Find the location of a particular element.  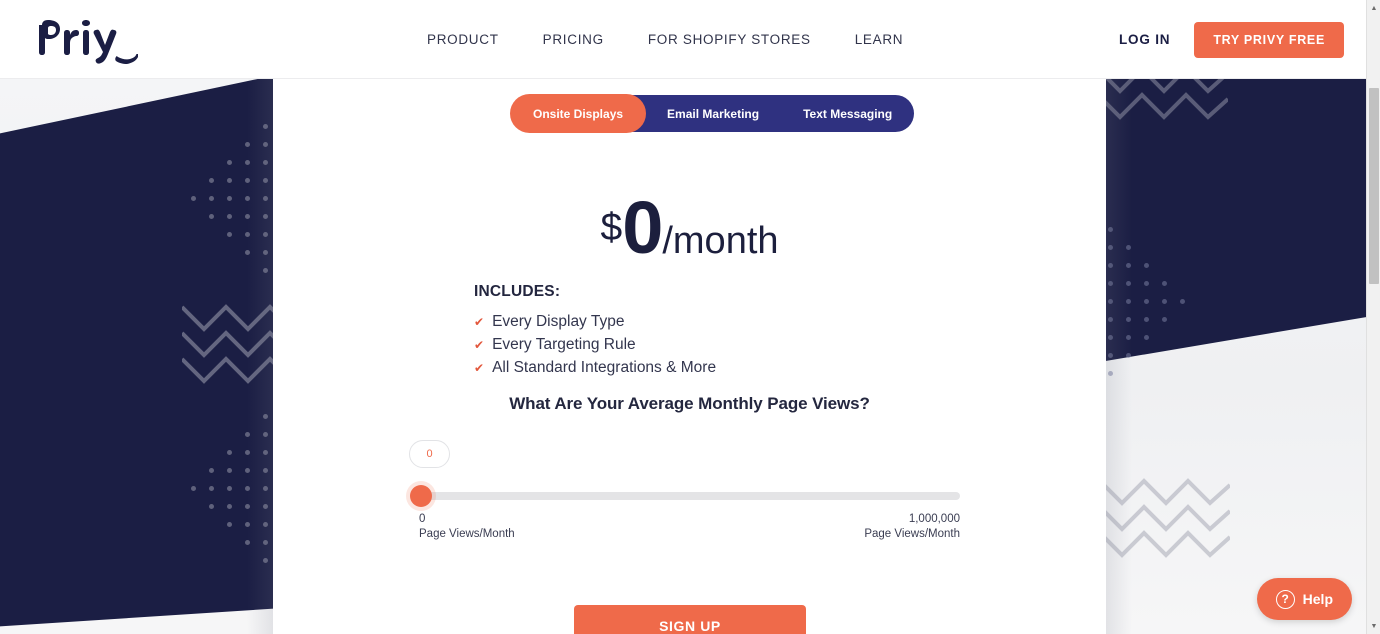

slider-min-value: 0 is located at coordinates (422, 519).